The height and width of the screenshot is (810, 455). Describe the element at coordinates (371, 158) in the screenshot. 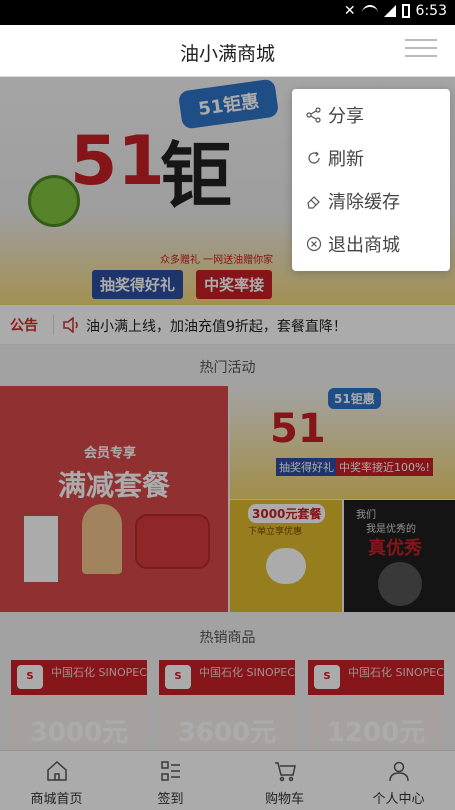

I see `menu-item-refresh: 刷新` at that location.